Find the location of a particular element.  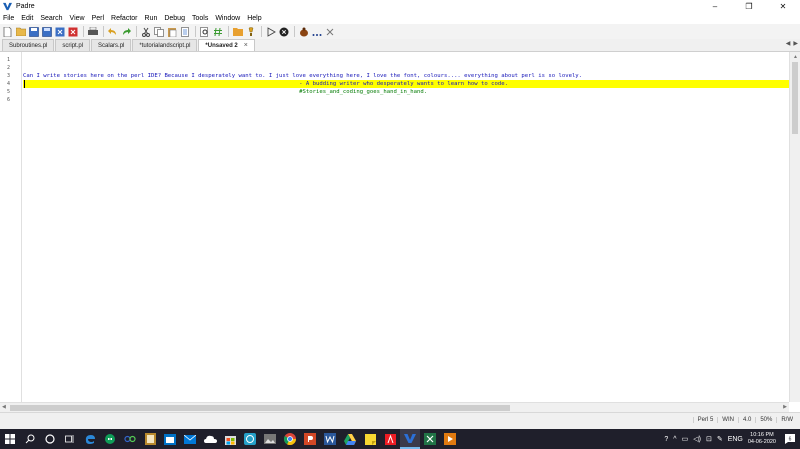

notification-count: 6 is located at coordinates (790, 440).